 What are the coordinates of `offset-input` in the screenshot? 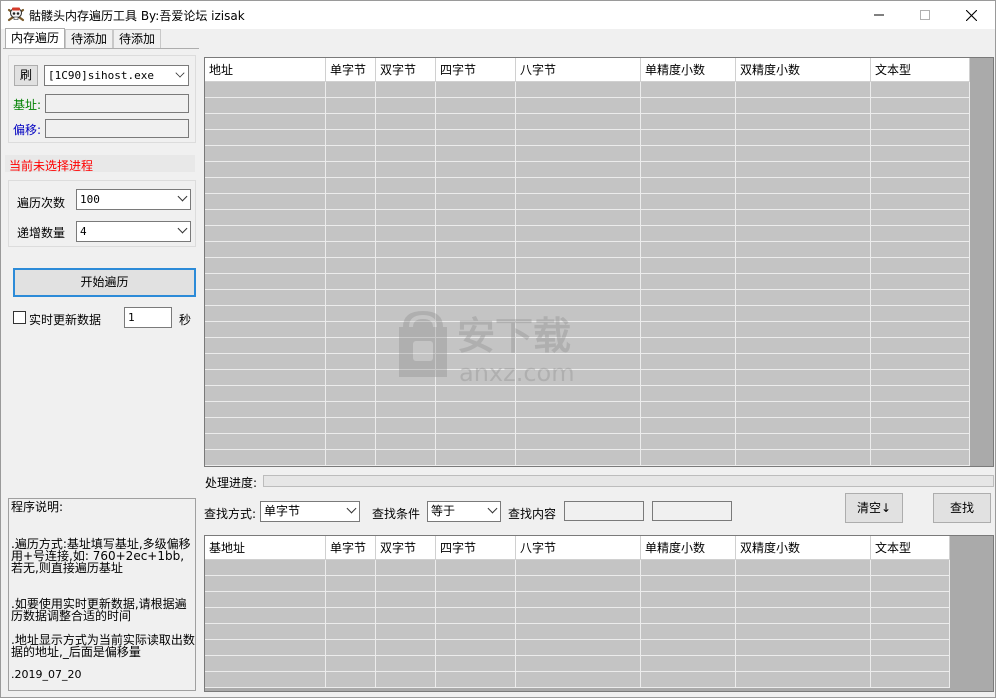 It's located at (117, 128).